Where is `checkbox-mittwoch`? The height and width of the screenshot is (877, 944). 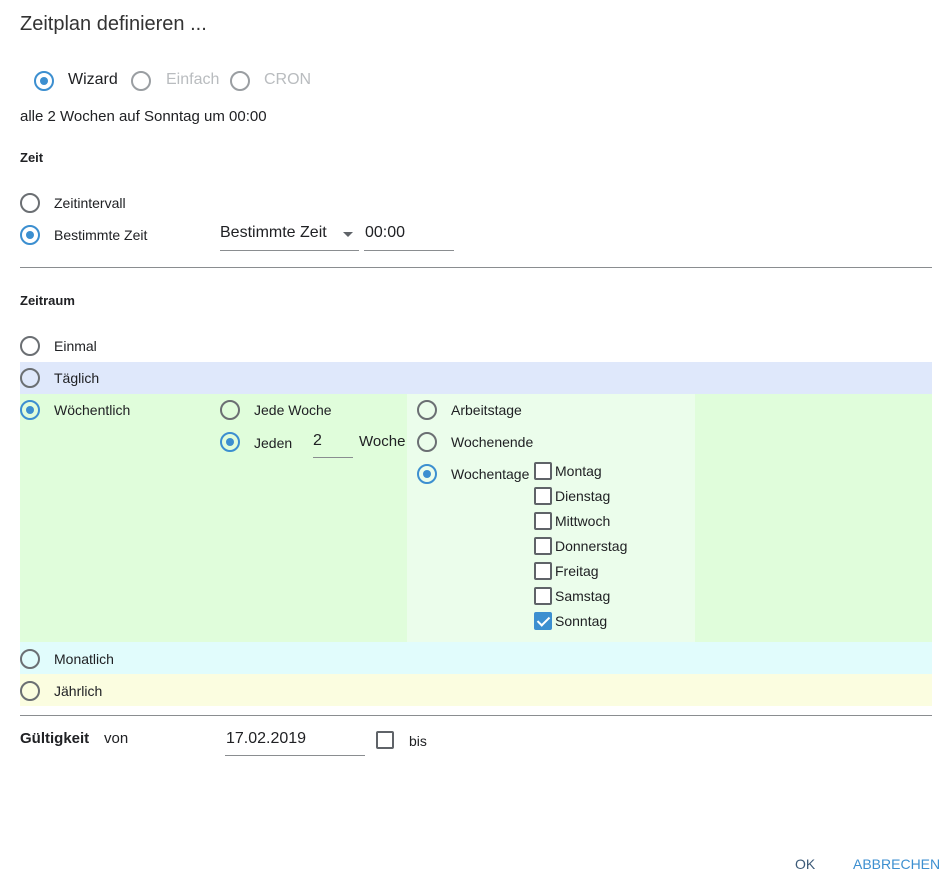
checkbox-mittwoch is located at coordinates (543, 521).